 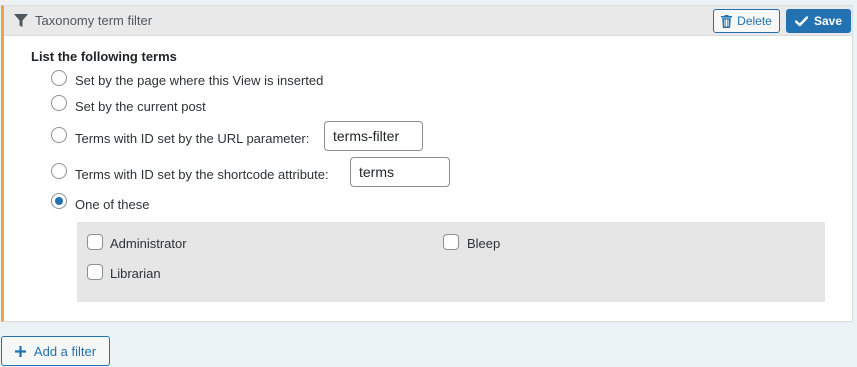 I want to click on radio-one-of-these, so click(x=59, y=201).